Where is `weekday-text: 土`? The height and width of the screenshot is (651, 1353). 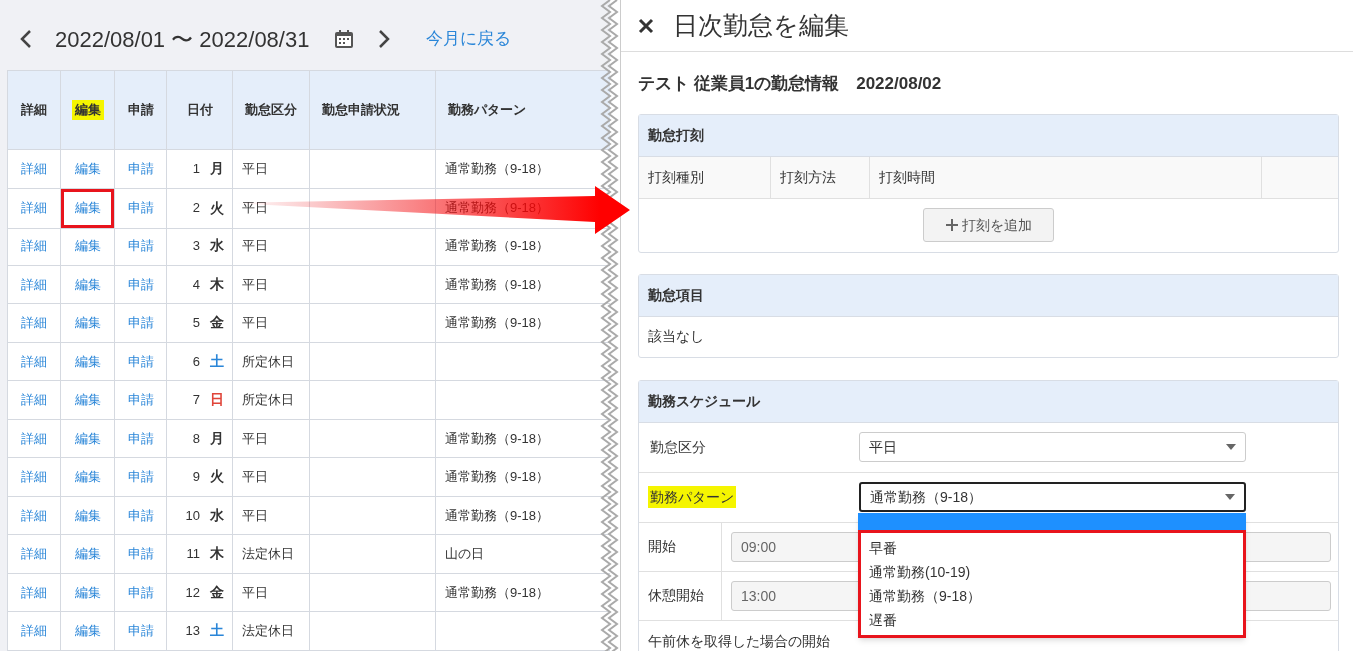
weekday-text: 土 is located at coordinates (217, 361).